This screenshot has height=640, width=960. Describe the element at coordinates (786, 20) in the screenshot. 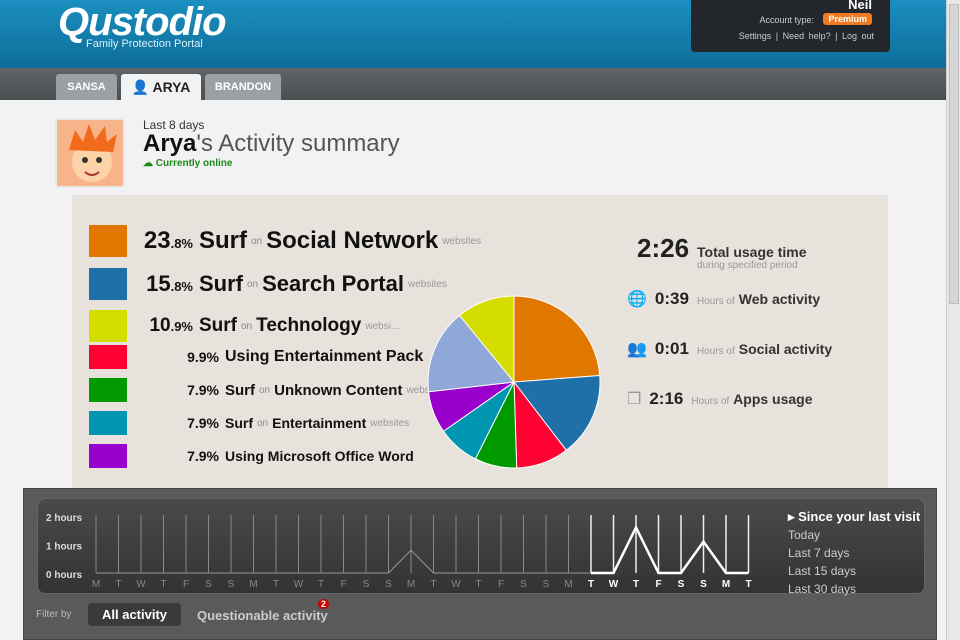

I see `account-type-label: Account type:` at that location.